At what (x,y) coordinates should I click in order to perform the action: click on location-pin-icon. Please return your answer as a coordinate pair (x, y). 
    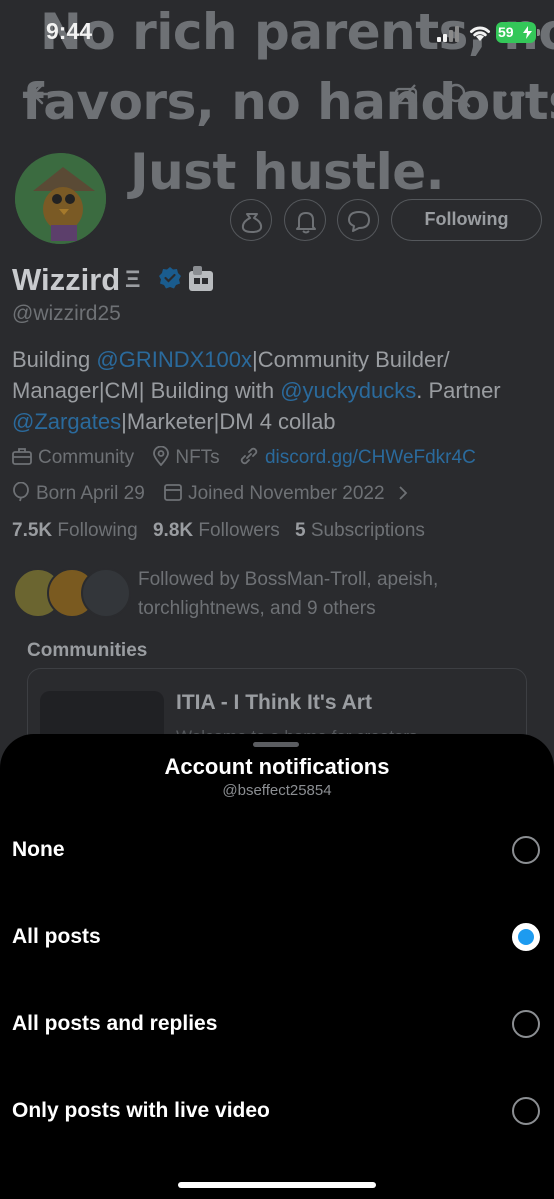
    Looking at the image, I should click on (161, 456).